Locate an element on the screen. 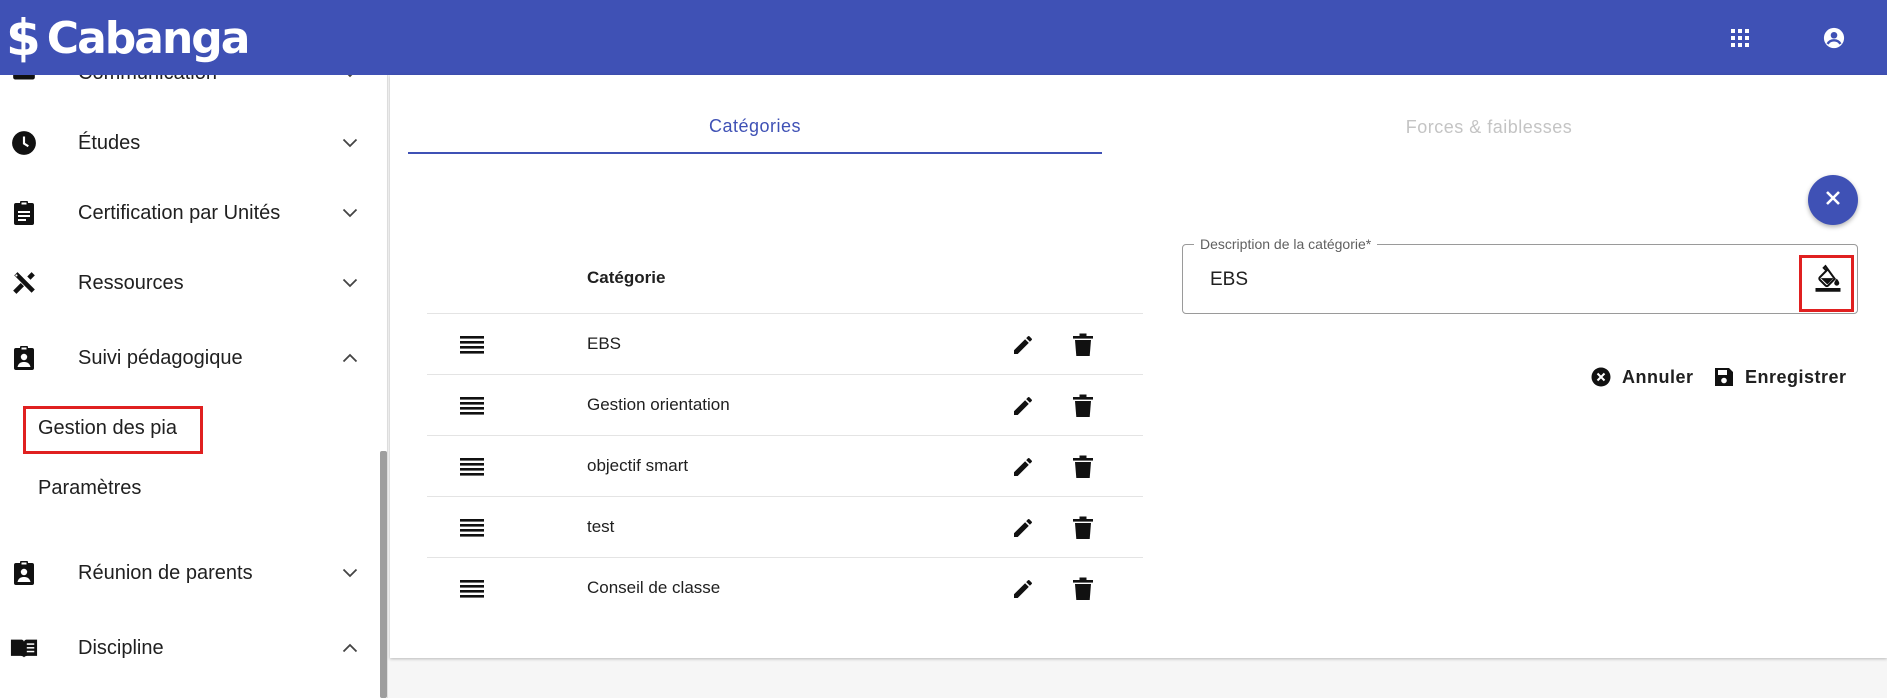 This screenshot has width=1887, height=698. row-name: Gestion orientation is located at coordinates (658, 404).